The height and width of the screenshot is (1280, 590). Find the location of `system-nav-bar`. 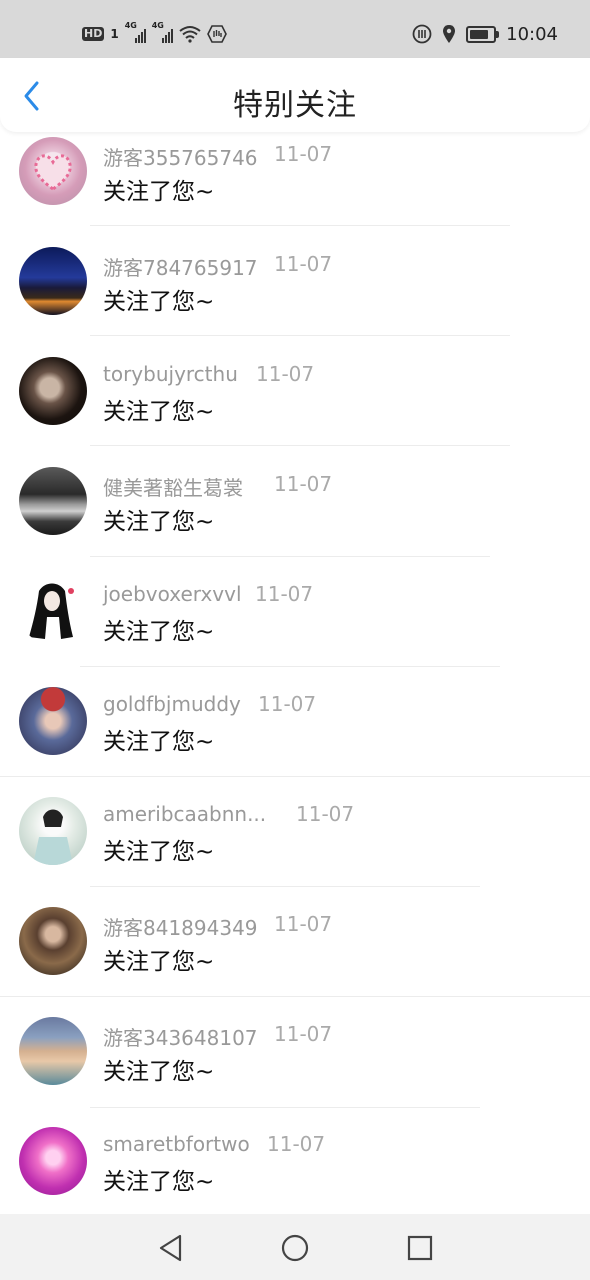

system-nav-bar is located at coordinates (295, 1247).